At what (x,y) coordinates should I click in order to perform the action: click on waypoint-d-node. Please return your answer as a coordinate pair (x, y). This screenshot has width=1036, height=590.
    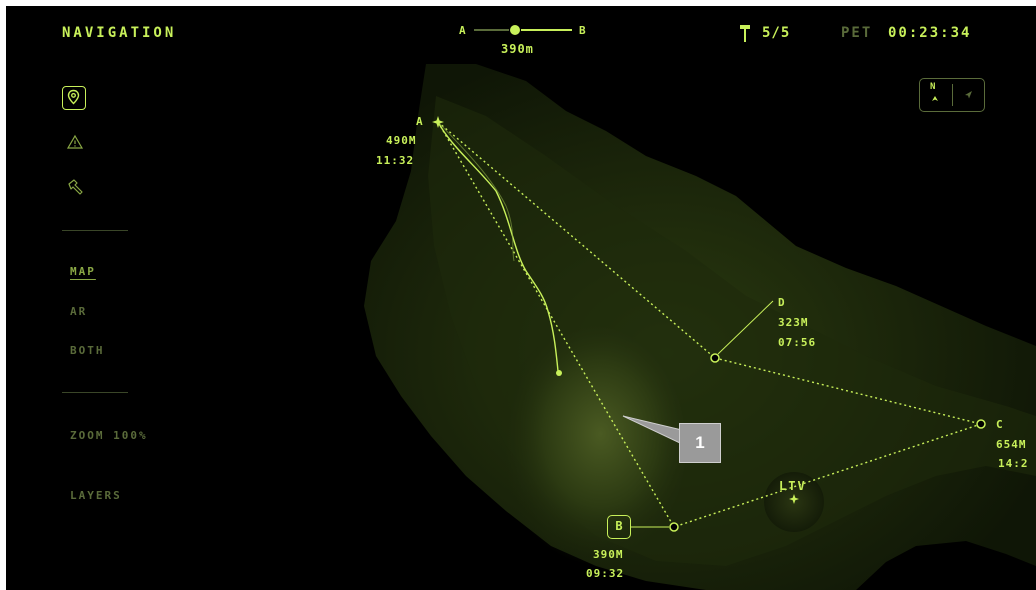
    Looking at the image, I should click on (715, 358).